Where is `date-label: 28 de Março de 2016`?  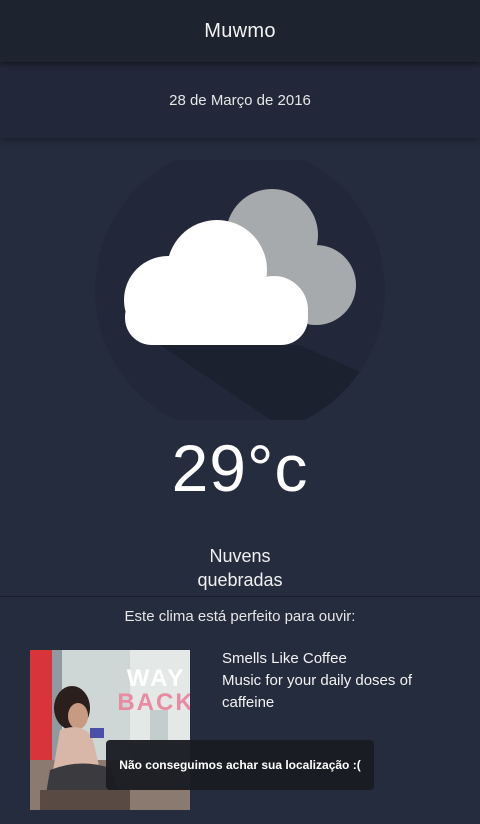 date-label: 28 de Março de 2016 is located at coordinates (240, 100).